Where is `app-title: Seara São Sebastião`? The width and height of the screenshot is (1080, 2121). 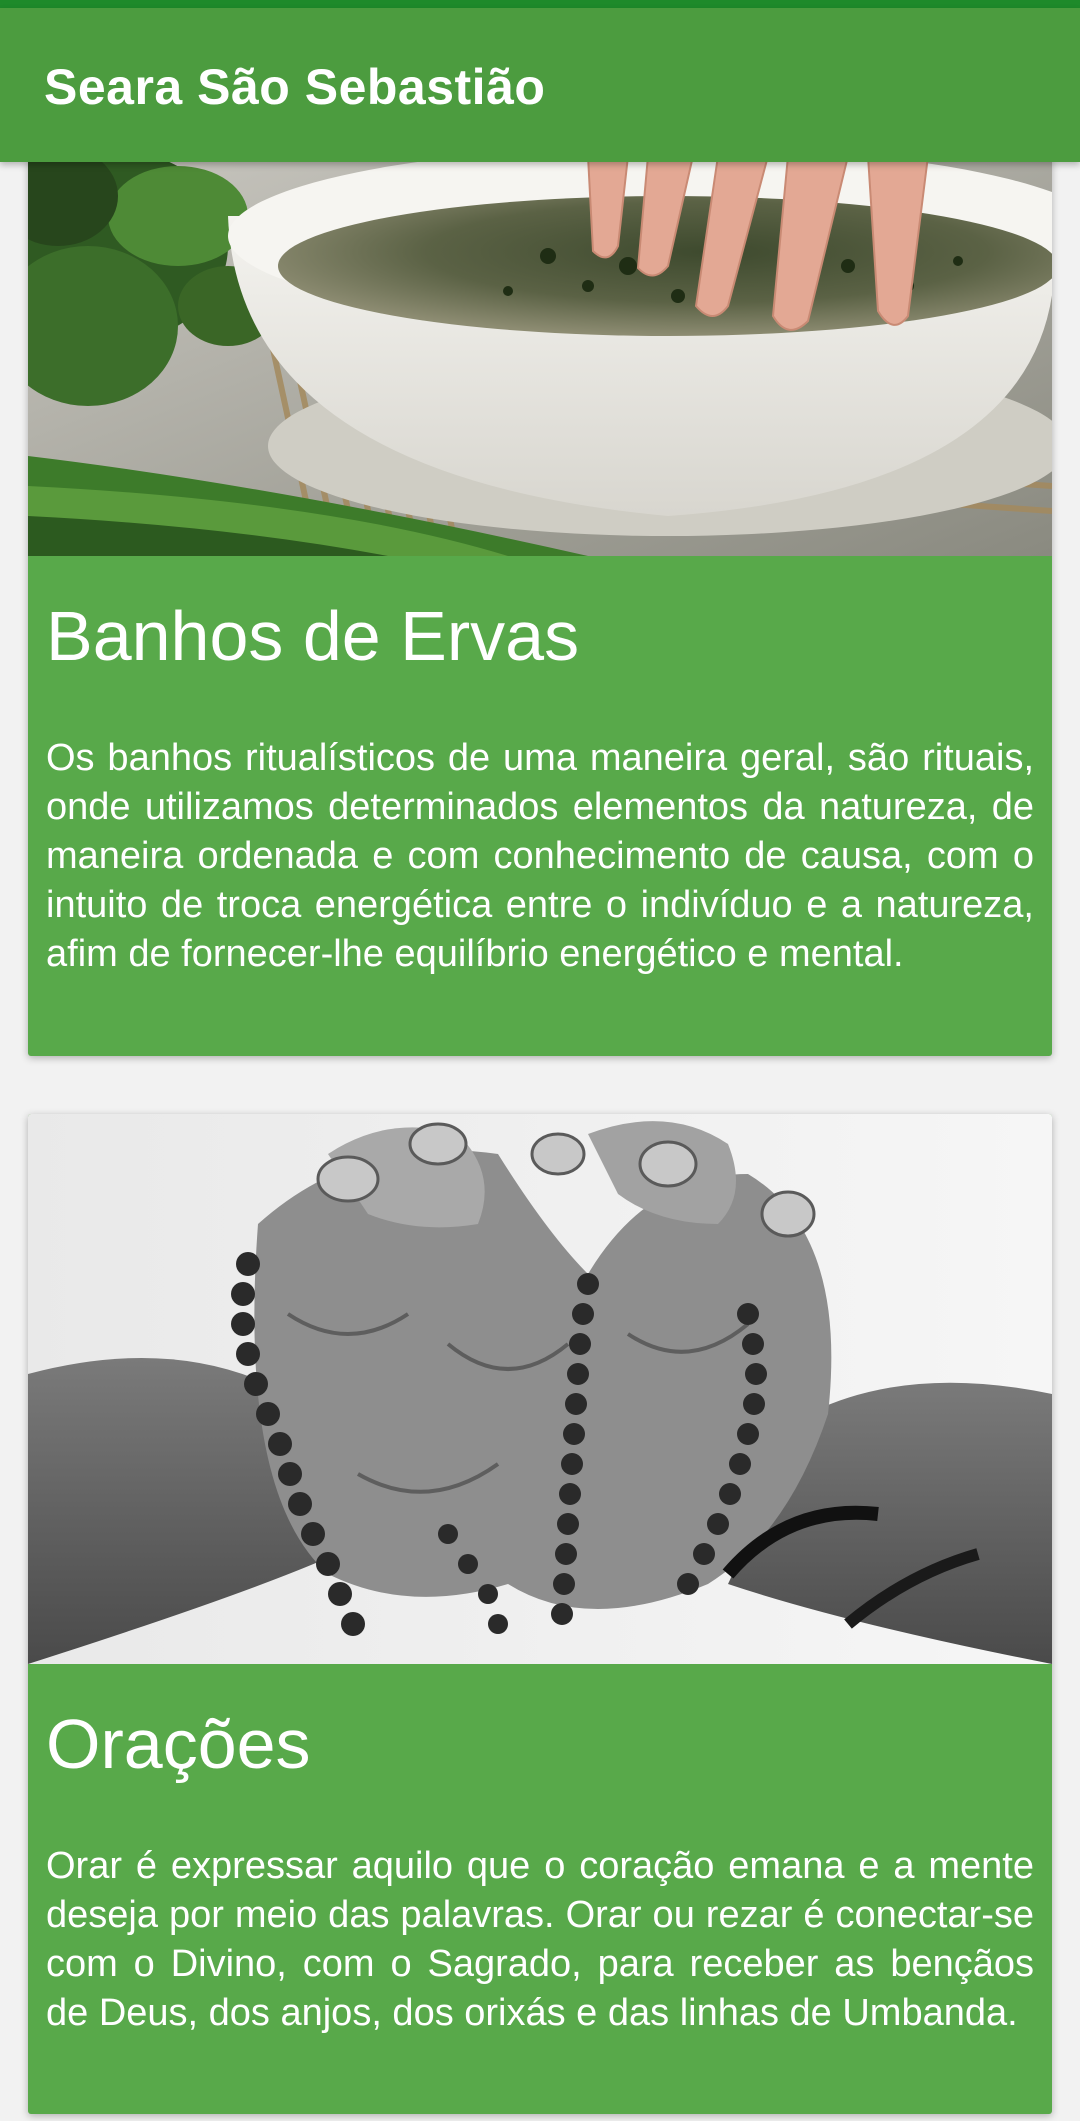 app-title: Seara São Sebastião is located at coordinates (295, 87).